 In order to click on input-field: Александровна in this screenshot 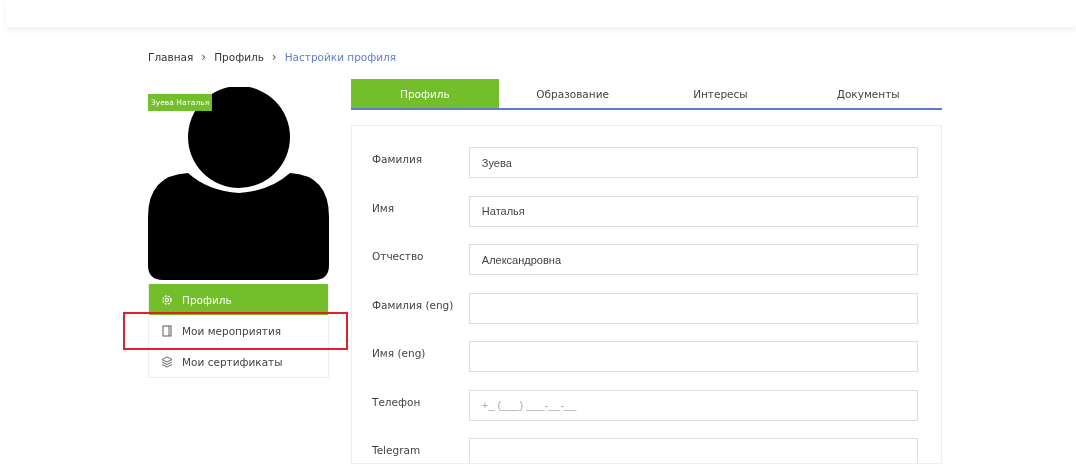, I will do `click(693, 259)`.